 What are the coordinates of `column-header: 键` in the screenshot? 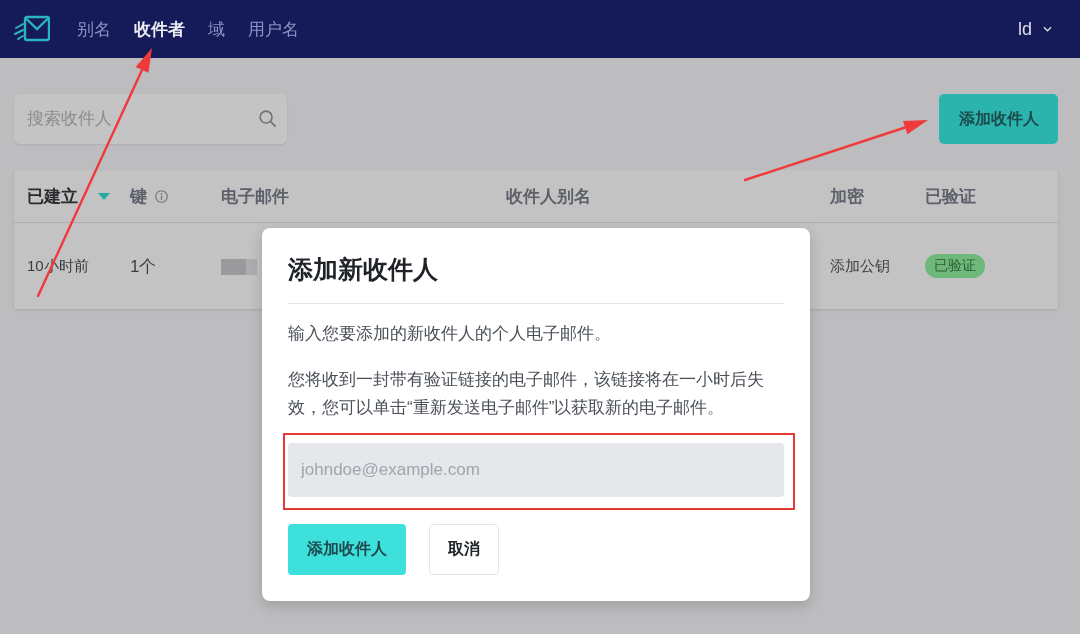 It's located at (138, 196).